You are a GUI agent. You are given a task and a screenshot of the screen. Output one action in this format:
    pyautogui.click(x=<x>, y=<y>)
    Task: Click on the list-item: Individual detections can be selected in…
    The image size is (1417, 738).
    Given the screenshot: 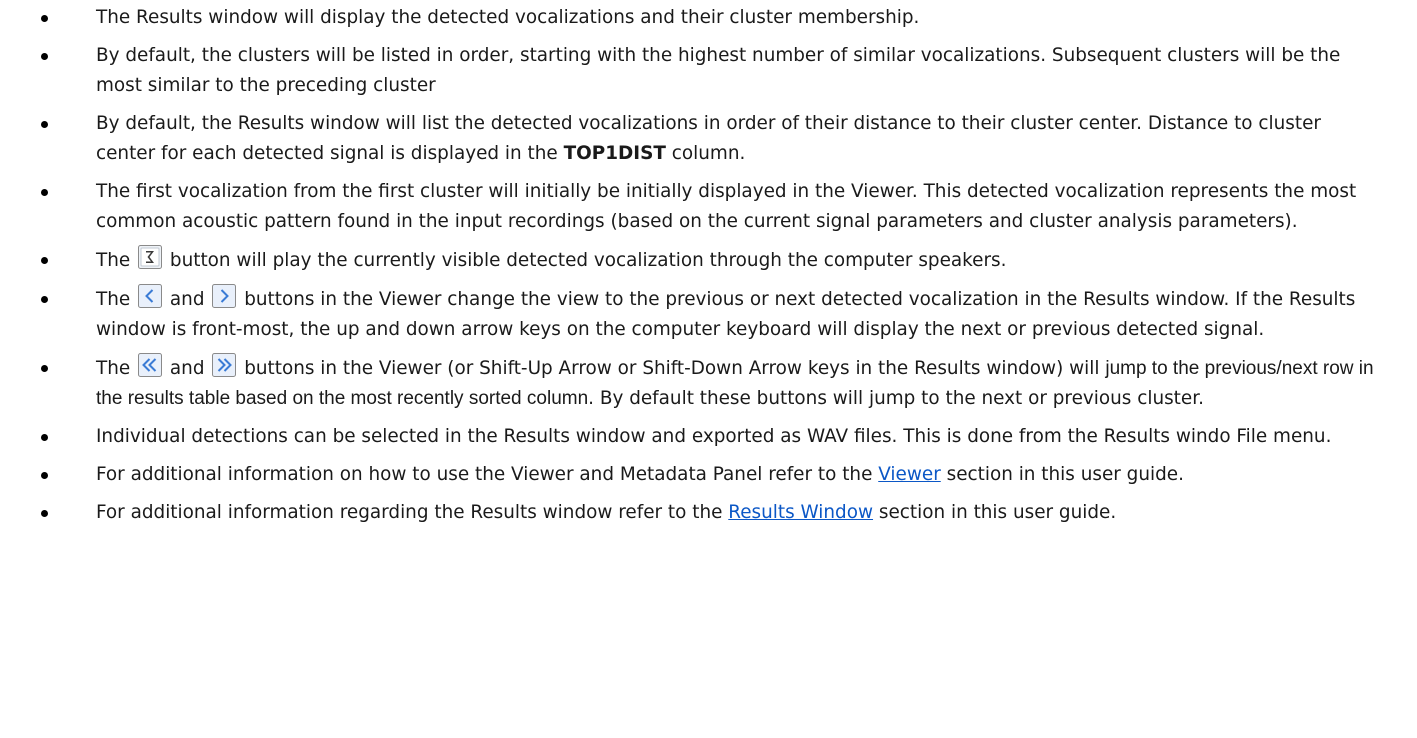 What is the action you would take?
    pyautogui.click(x=708, y=437)
    